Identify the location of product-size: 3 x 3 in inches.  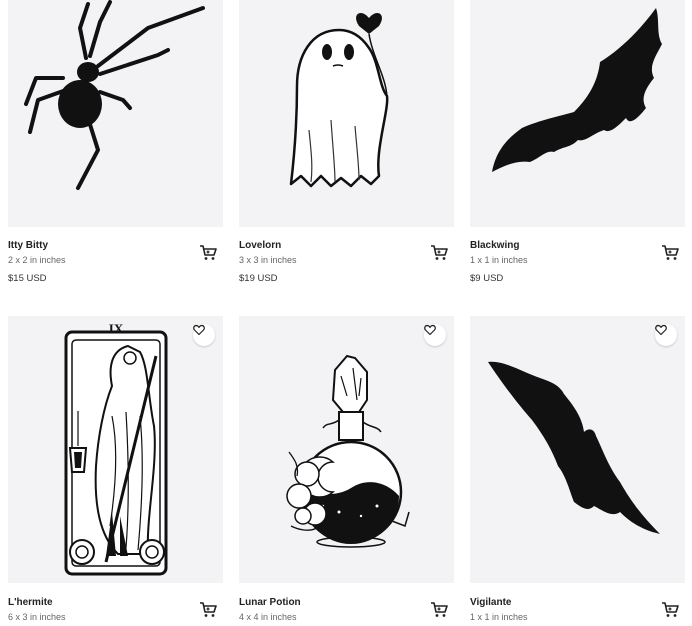
(268, 260).